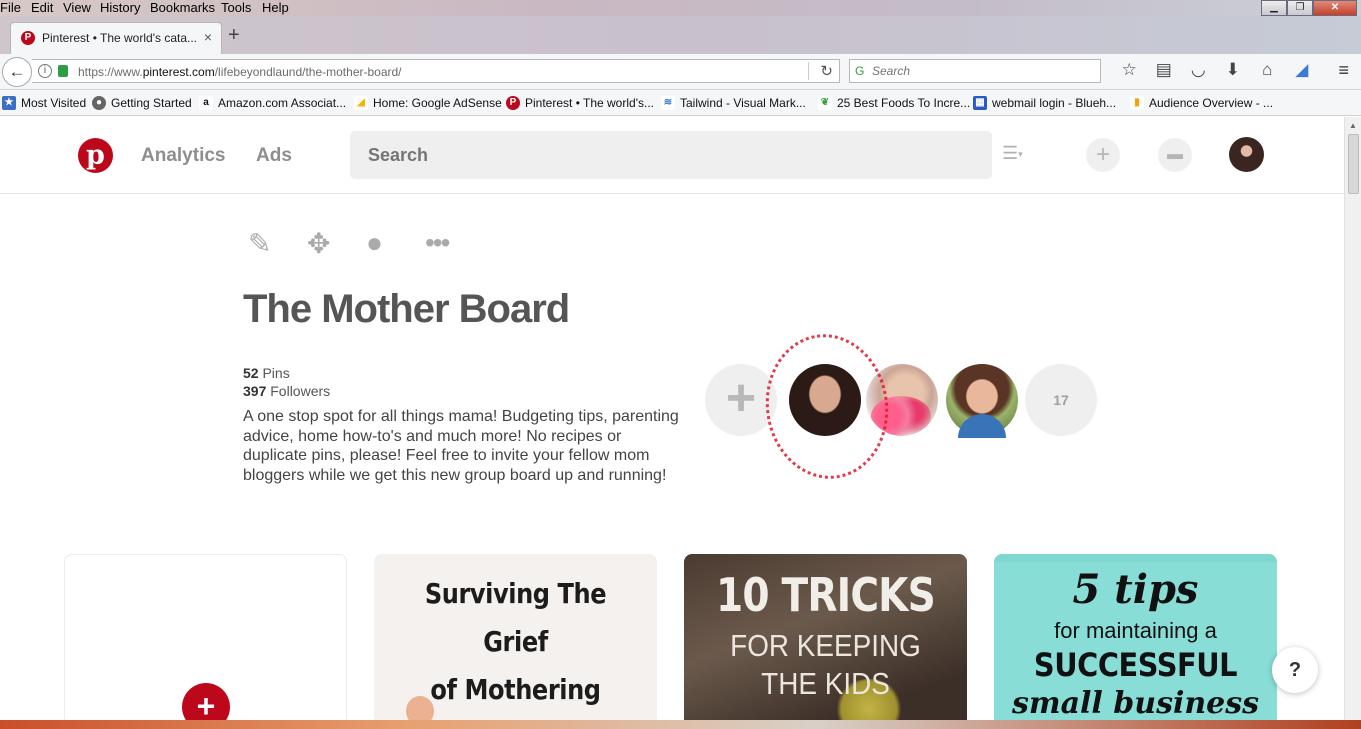 Image resolution: width=1361 pixels, height=729 pixels. I want to click on profile-avatar, so click(1246, 154).